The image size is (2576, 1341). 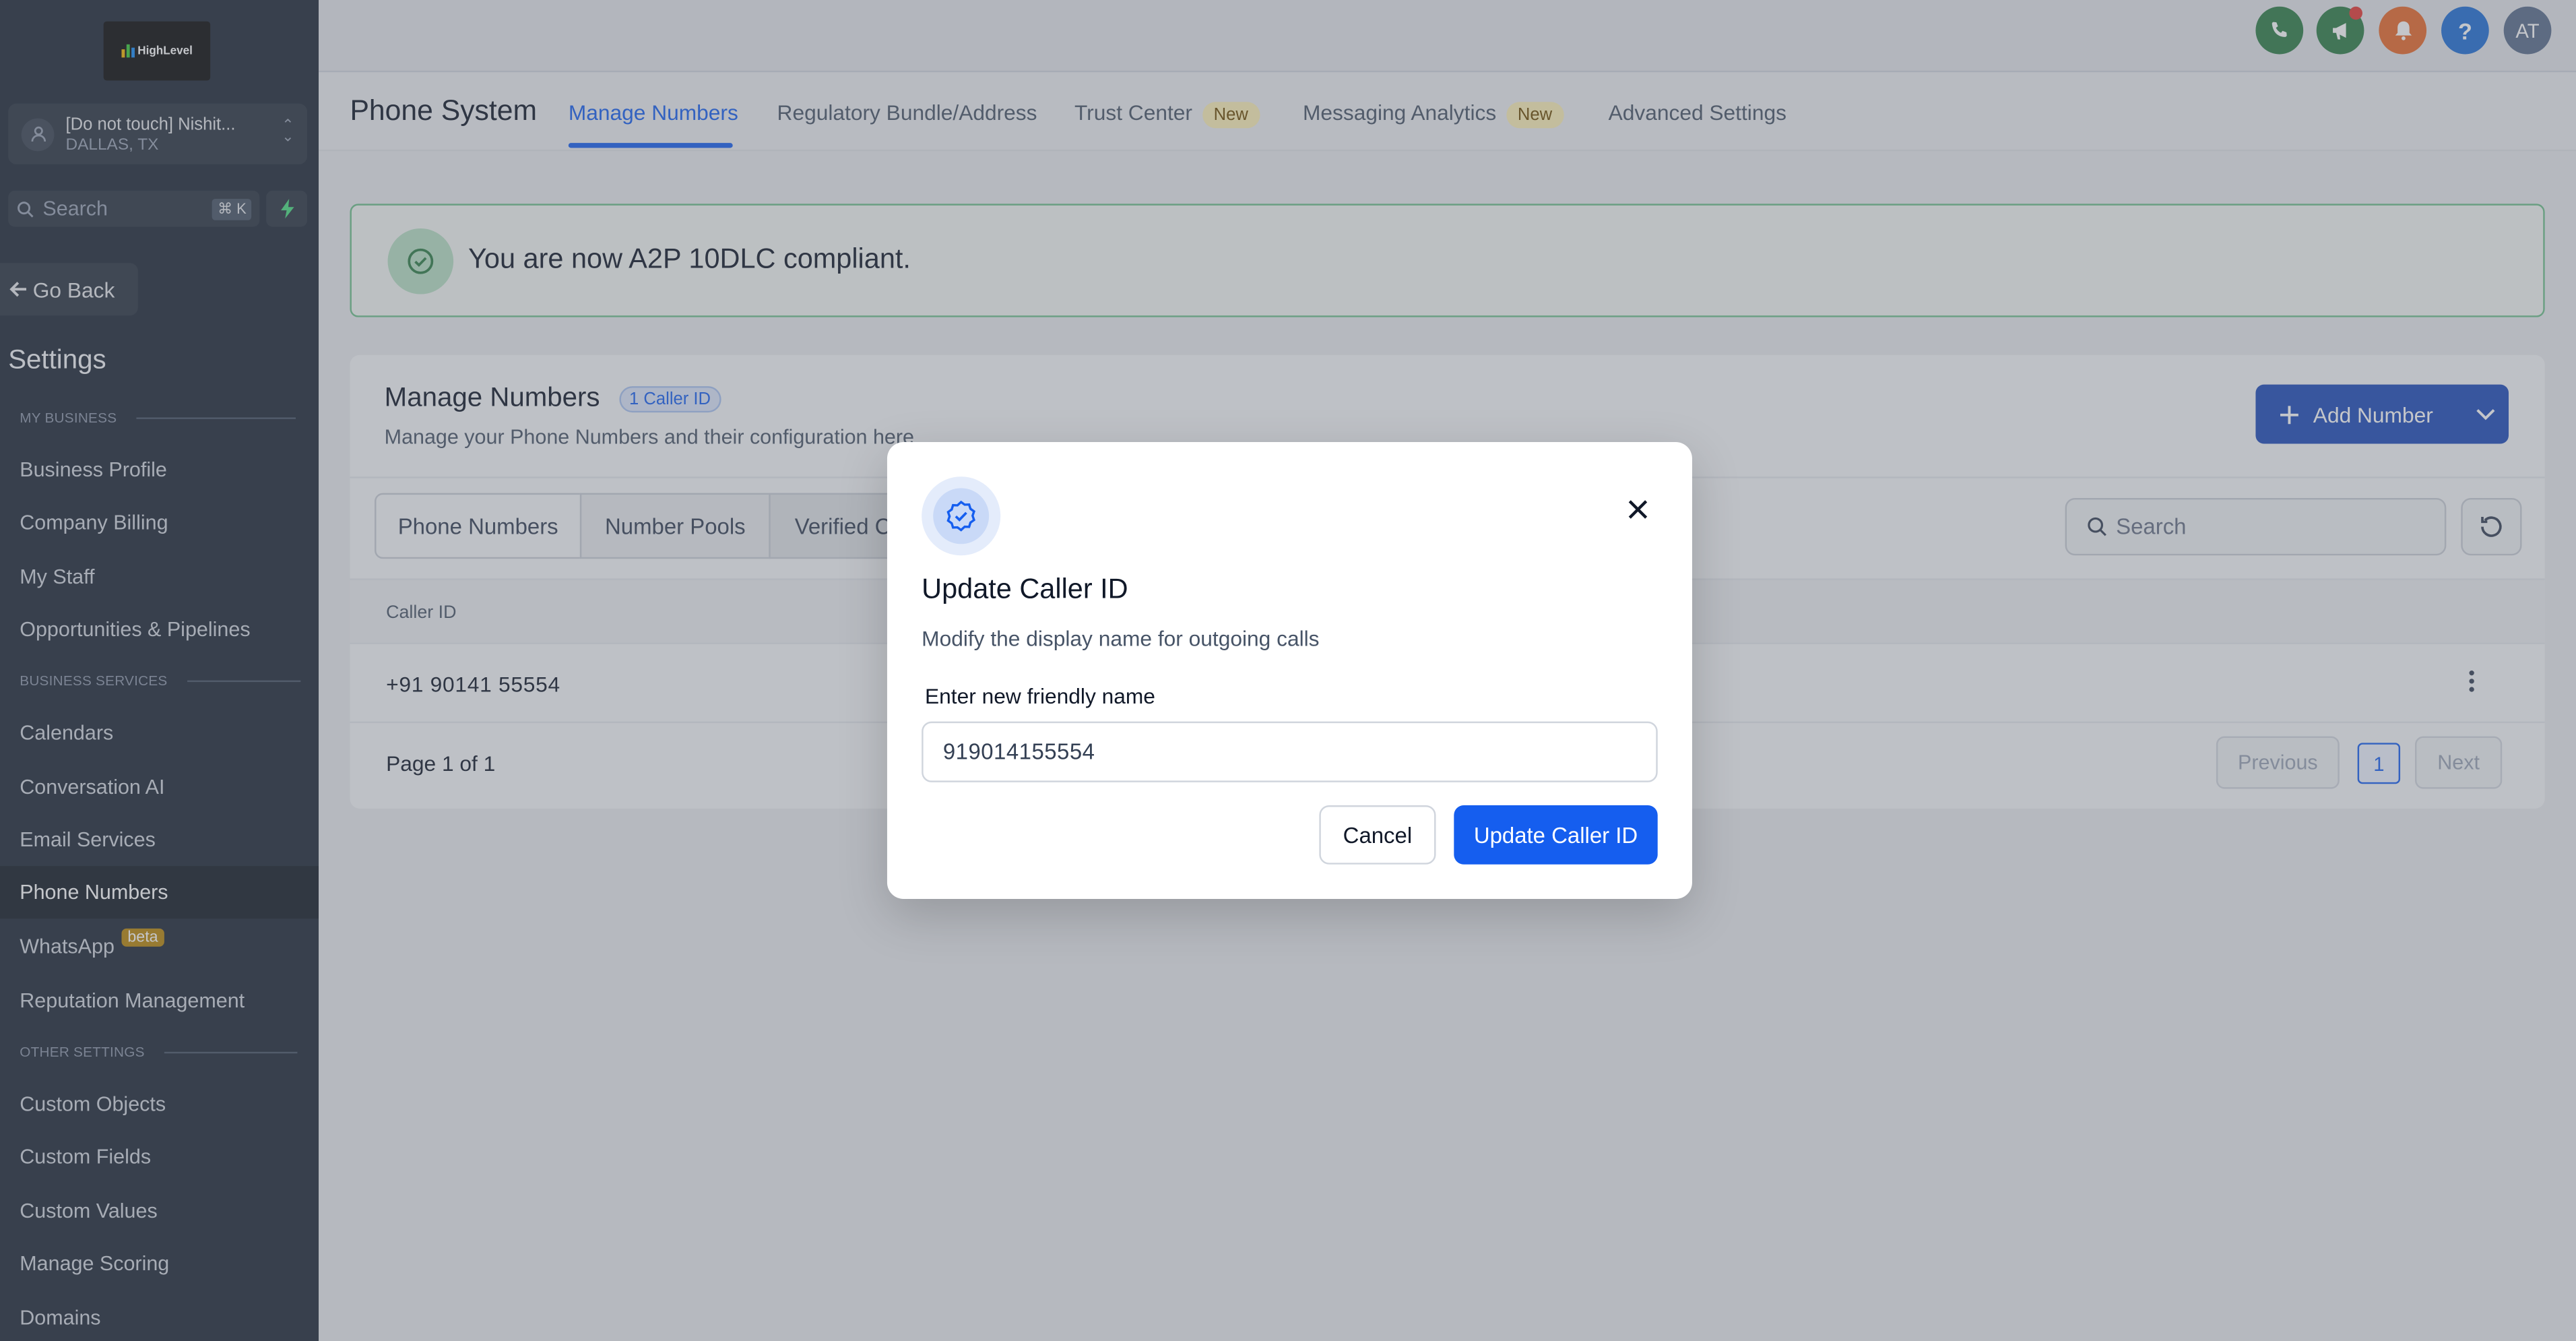 What do you see at coordinates (1378, 835) in the screenshot?
I see `cancel-button: Cancel` at bounding box center [1378, 835].